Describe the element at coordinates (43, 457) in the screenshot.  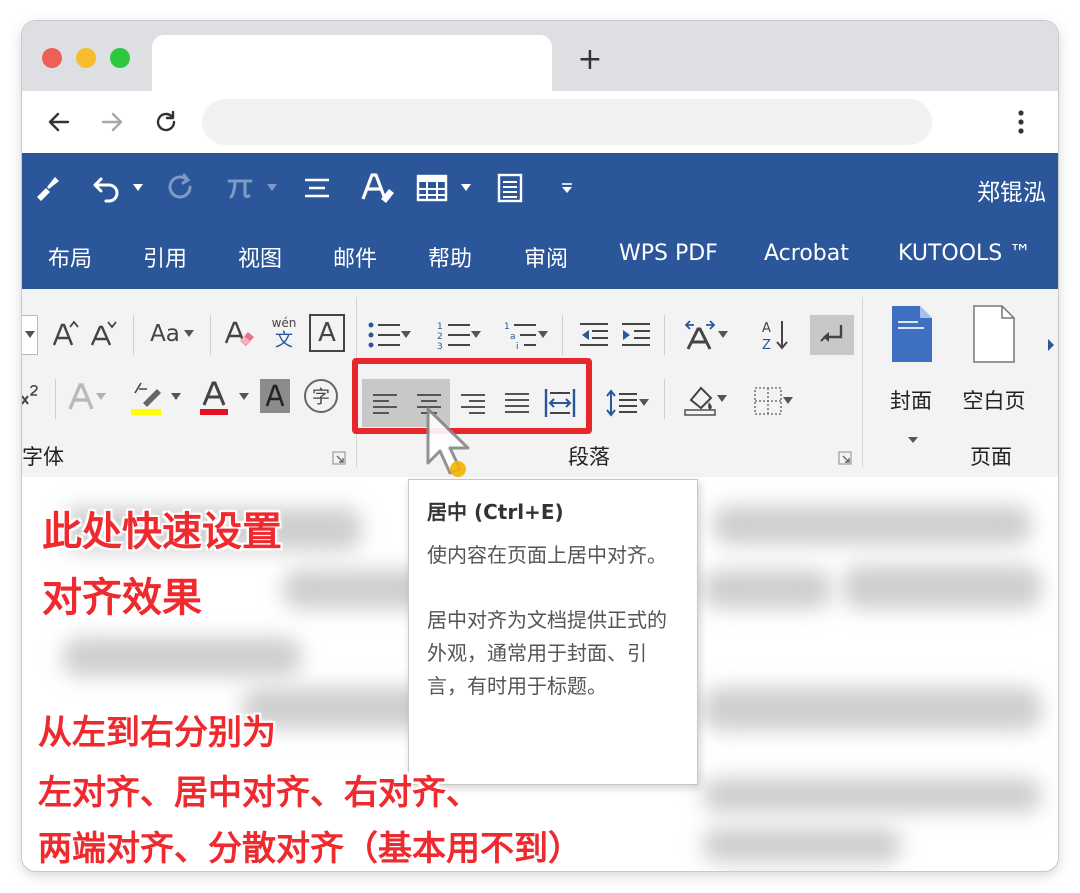
I see `font-group-label: 字体` at that location.